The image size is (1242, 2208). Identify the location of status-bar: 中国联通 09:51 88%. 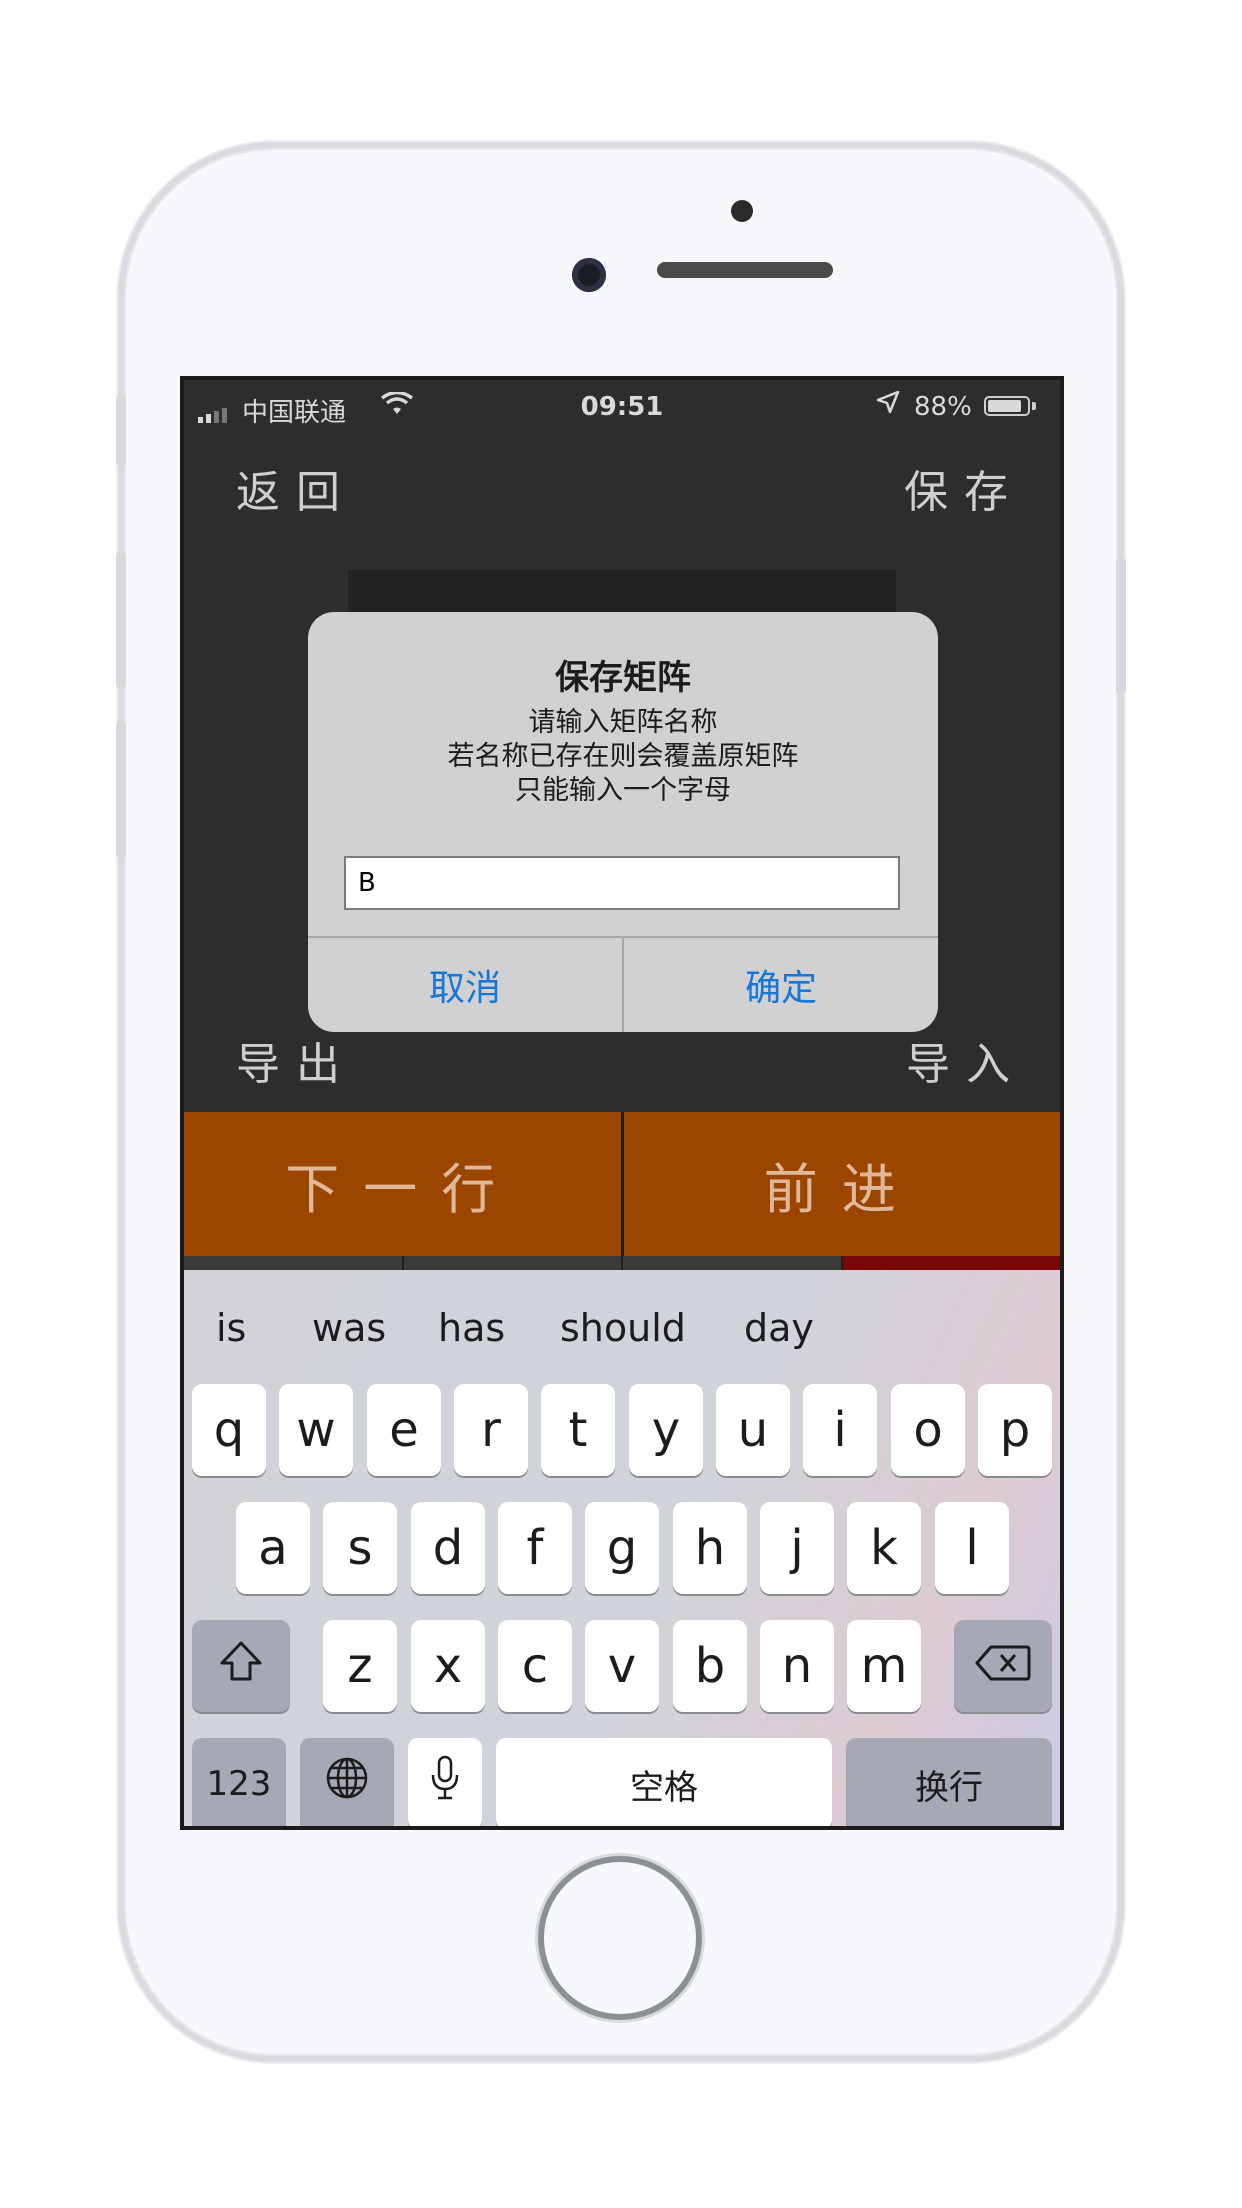
(622, 404).